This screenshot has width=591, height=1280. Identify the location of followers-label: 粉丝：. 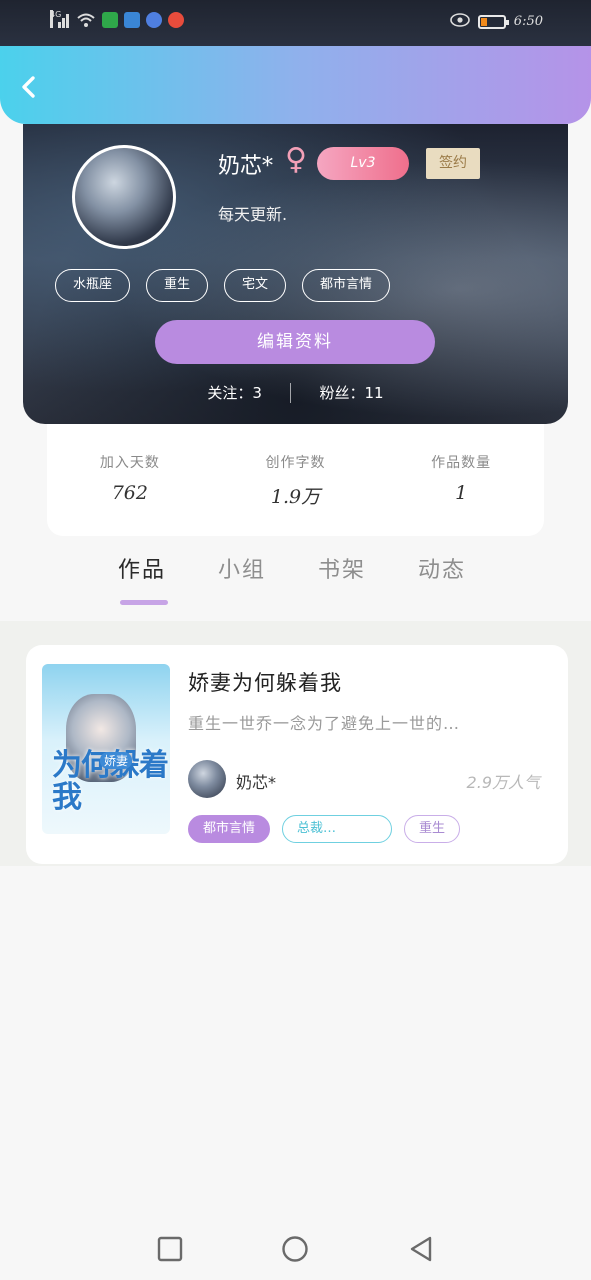
(342, 393).